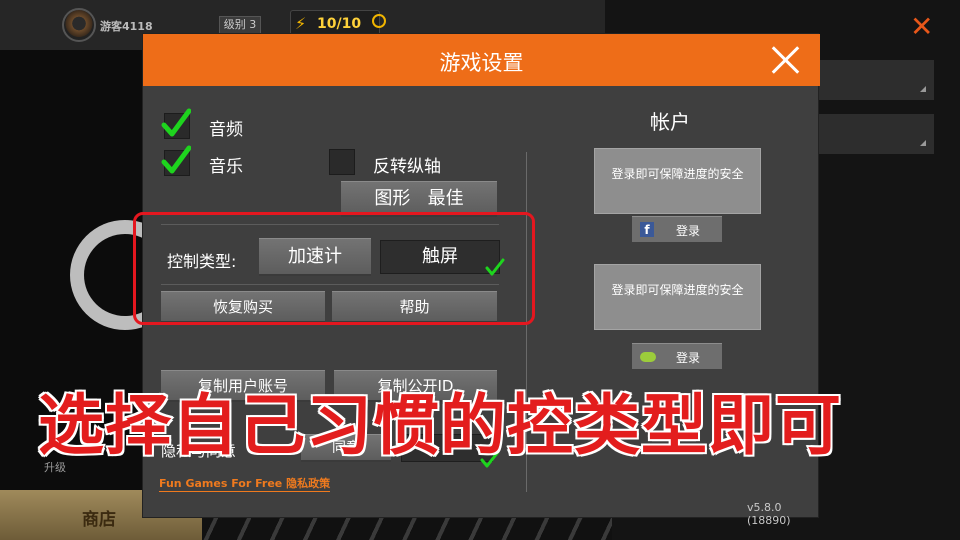 Image resolution: width=960 pixels, height=540 pixels. Describe the element at coordinates (79, 25) in the screenshot. I see `player-avatar` at that location.